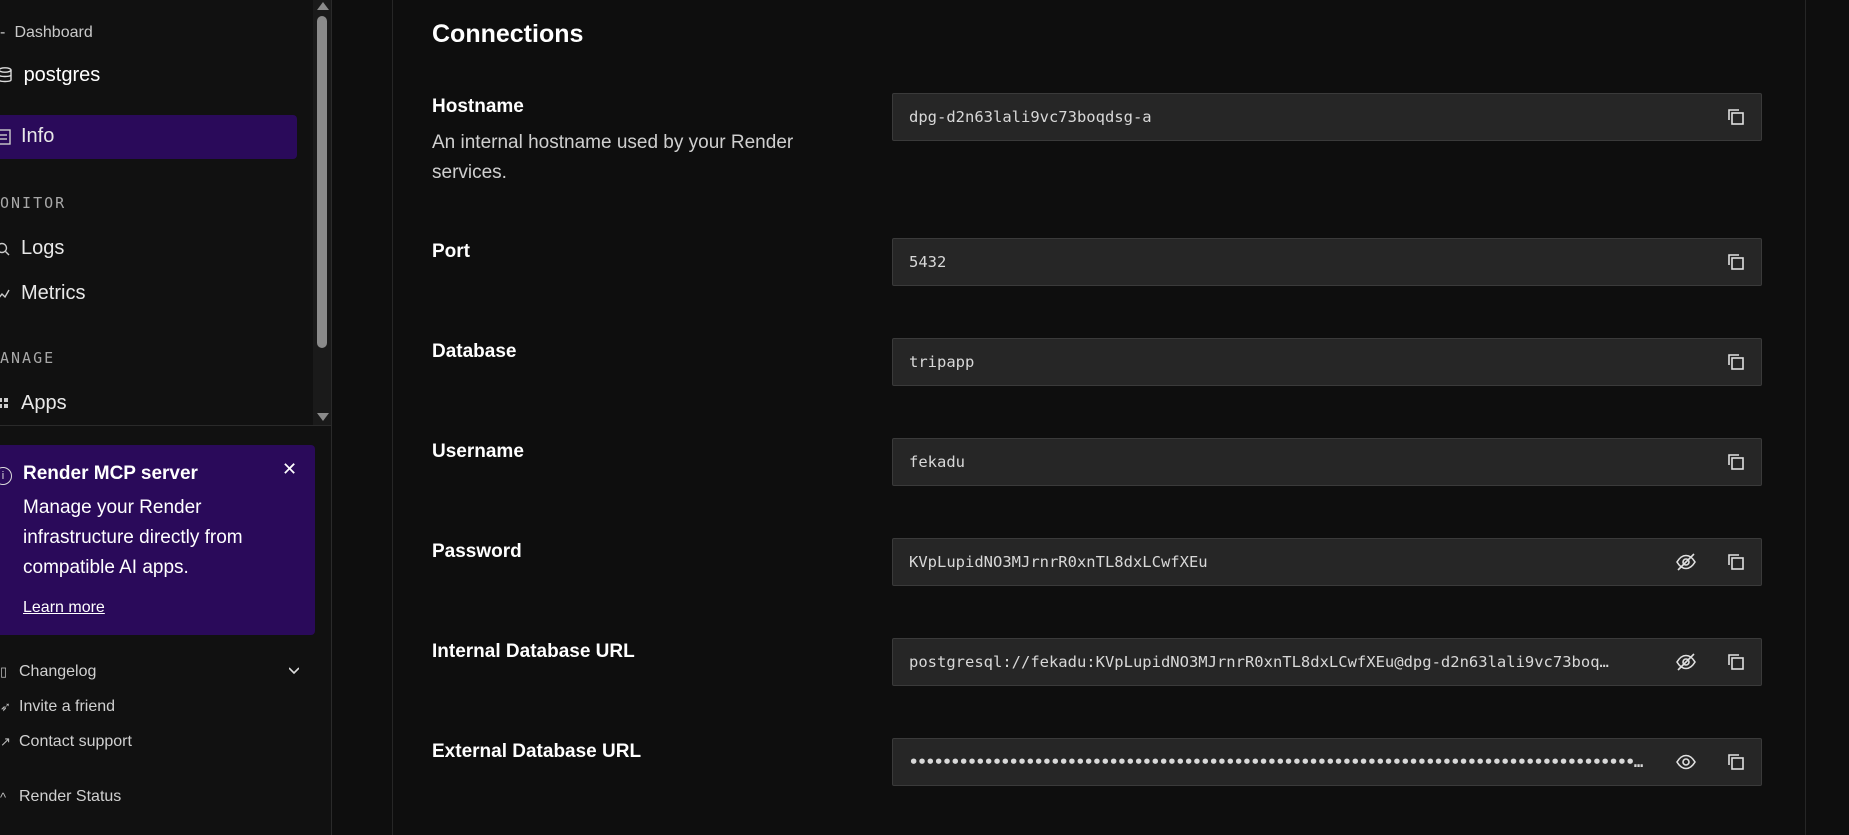 Image resolution: width=1849 pixels, height=835 pixels. I want to click on port-field: 5432, so click(1327, 262).